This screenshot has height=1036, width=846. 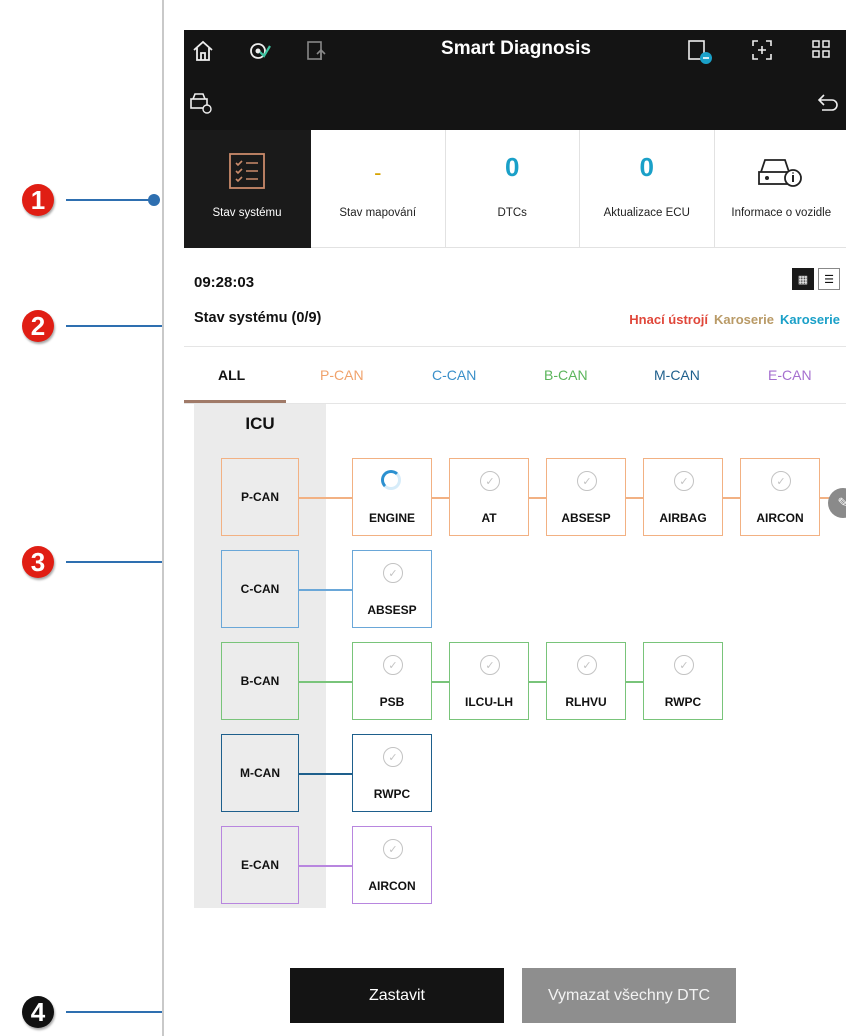 What do you see at coordinates (260, 423) in the screenshot?
I see `icu-label: ICU` at bounding box center [260, 423].